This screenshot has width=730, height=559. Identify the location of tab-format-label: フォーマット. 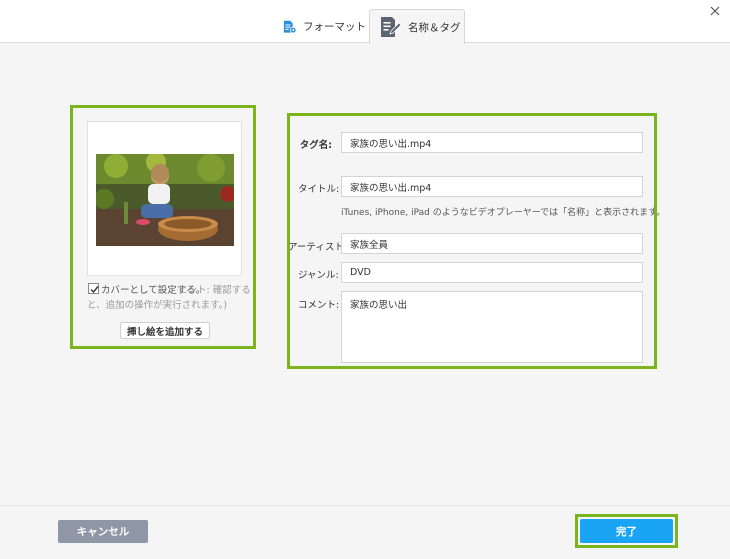
(334, 27).